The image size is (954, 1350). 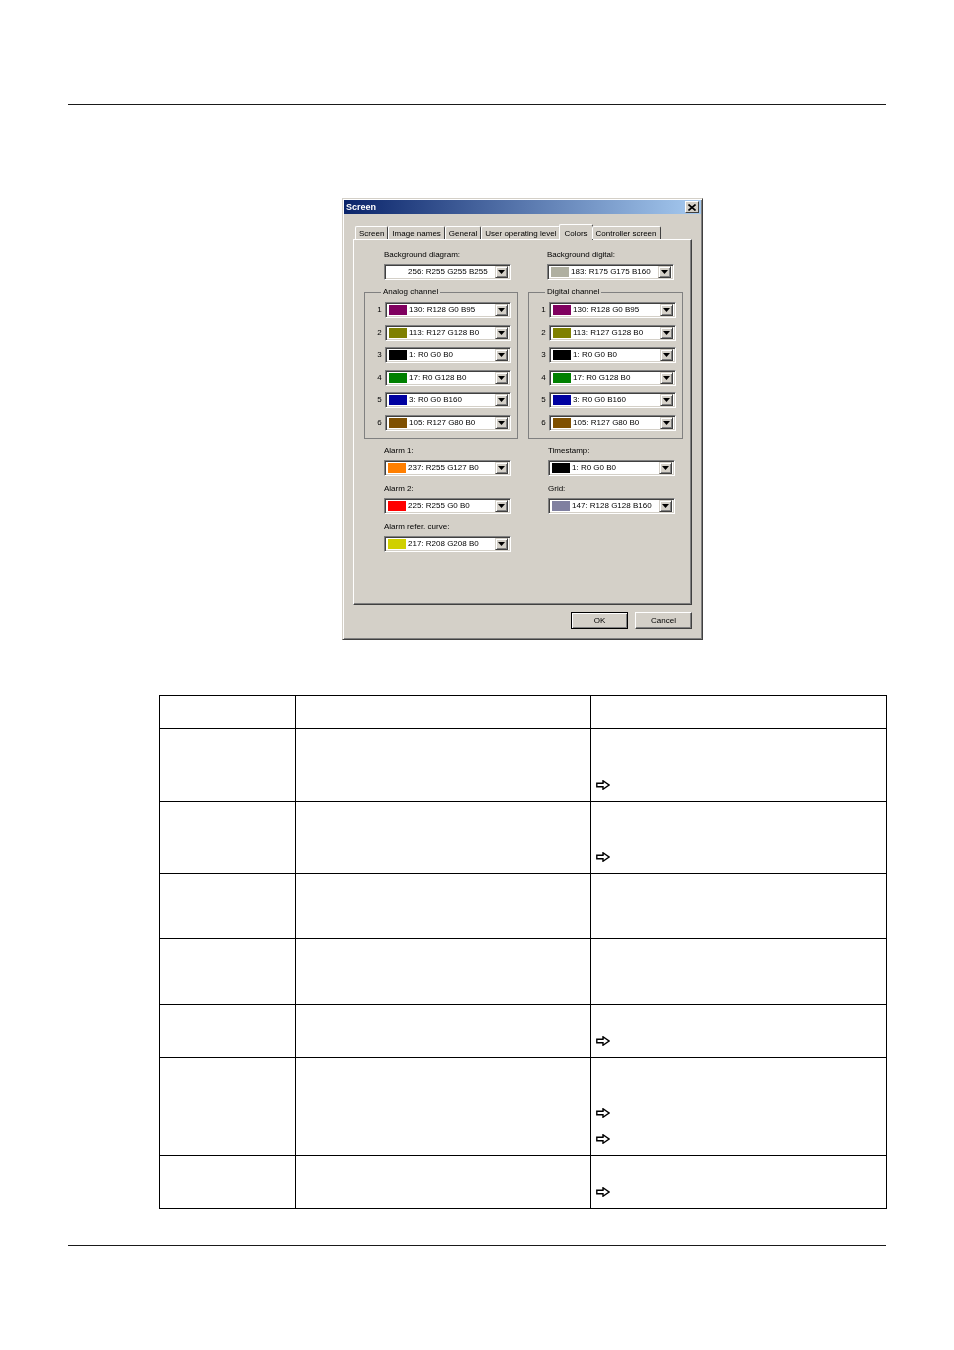 I want to click on tab: General, so click(x=463, y=232).